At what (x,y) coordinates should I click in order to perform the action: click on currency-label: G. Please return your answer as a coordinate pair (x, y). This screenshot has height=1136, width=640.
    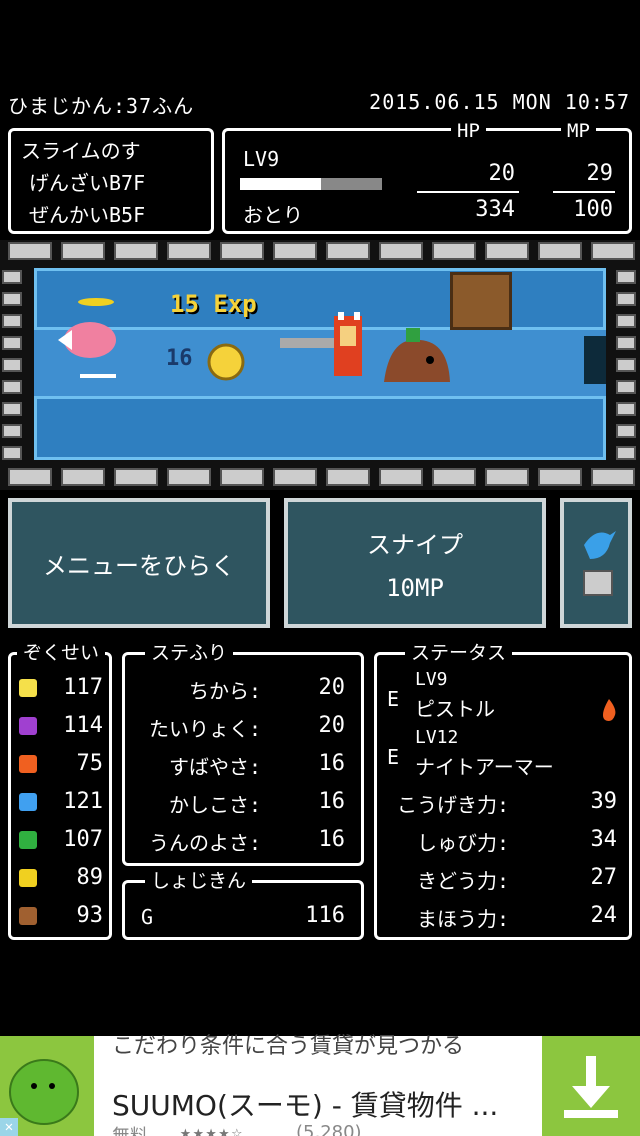
    Looking at the image, I should click on (147, 917).